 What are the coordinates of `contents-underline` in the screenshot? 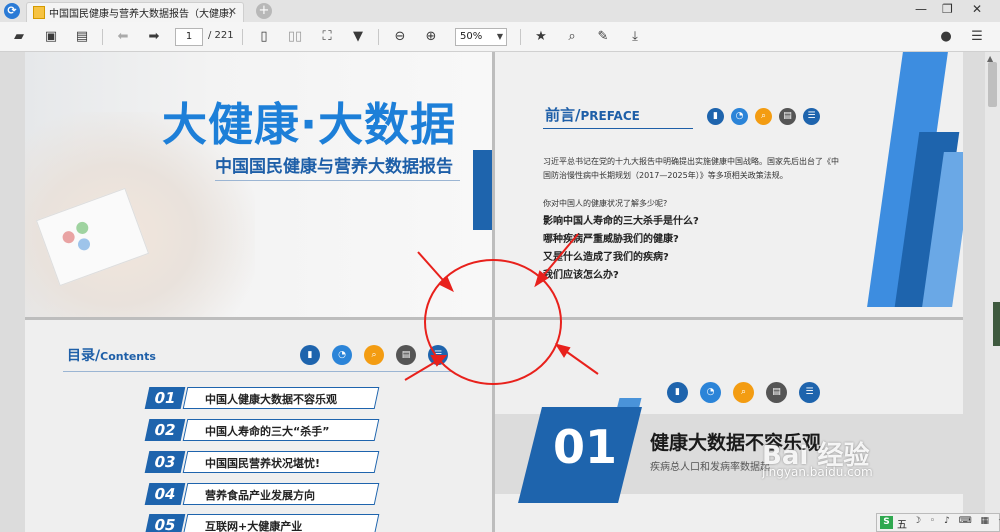 It's located at (258, 371).